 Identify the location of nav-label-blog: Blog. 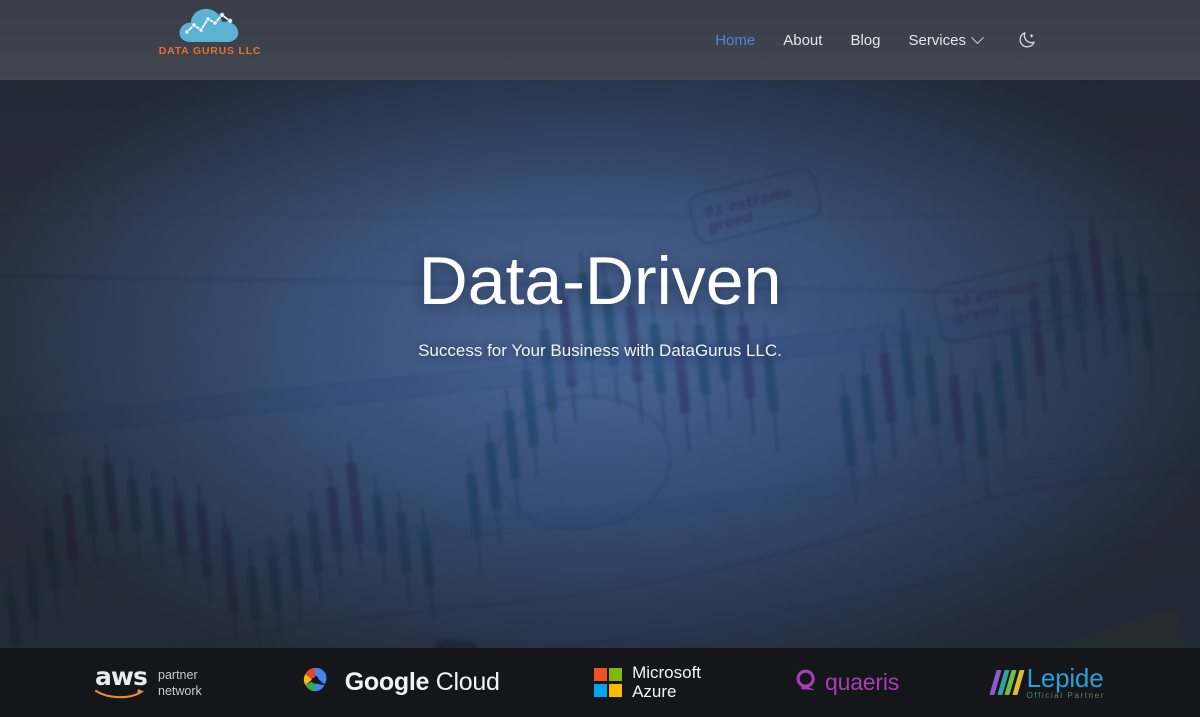
(865, 40).